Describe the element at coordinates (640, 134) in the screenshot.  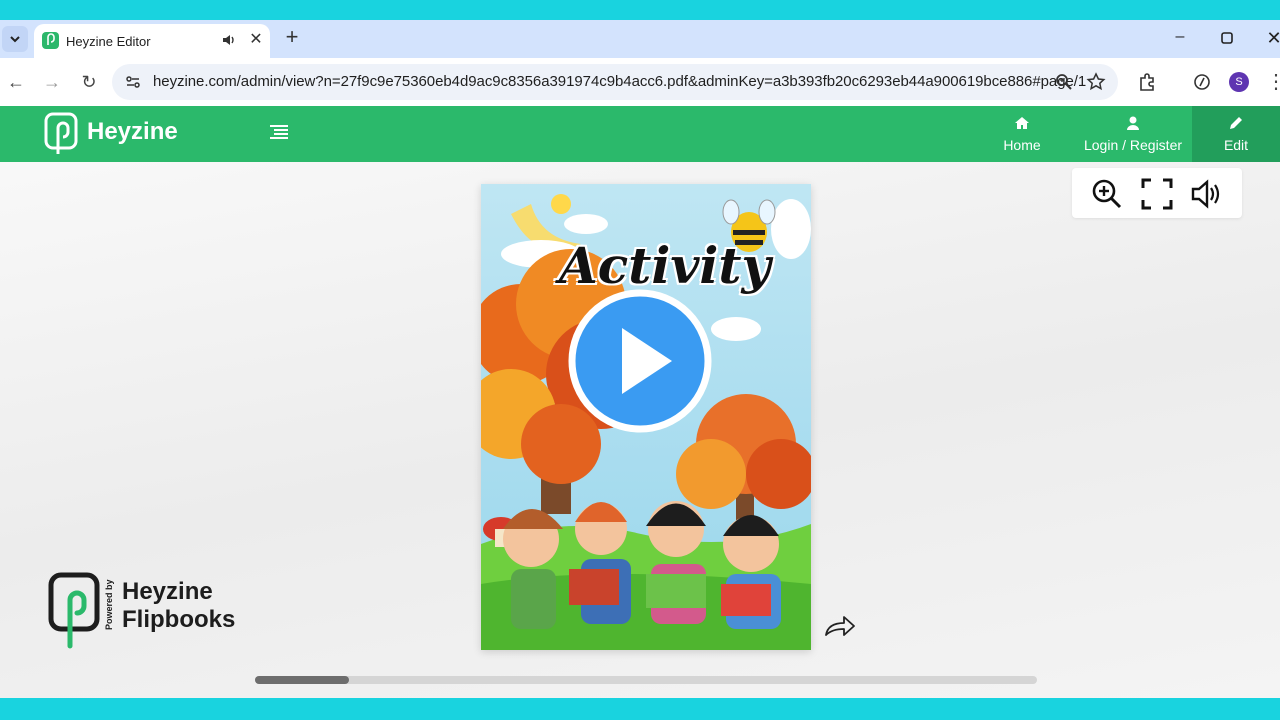
I see `top-navbar: Heyzine Home Login / Register Edit` at that location.